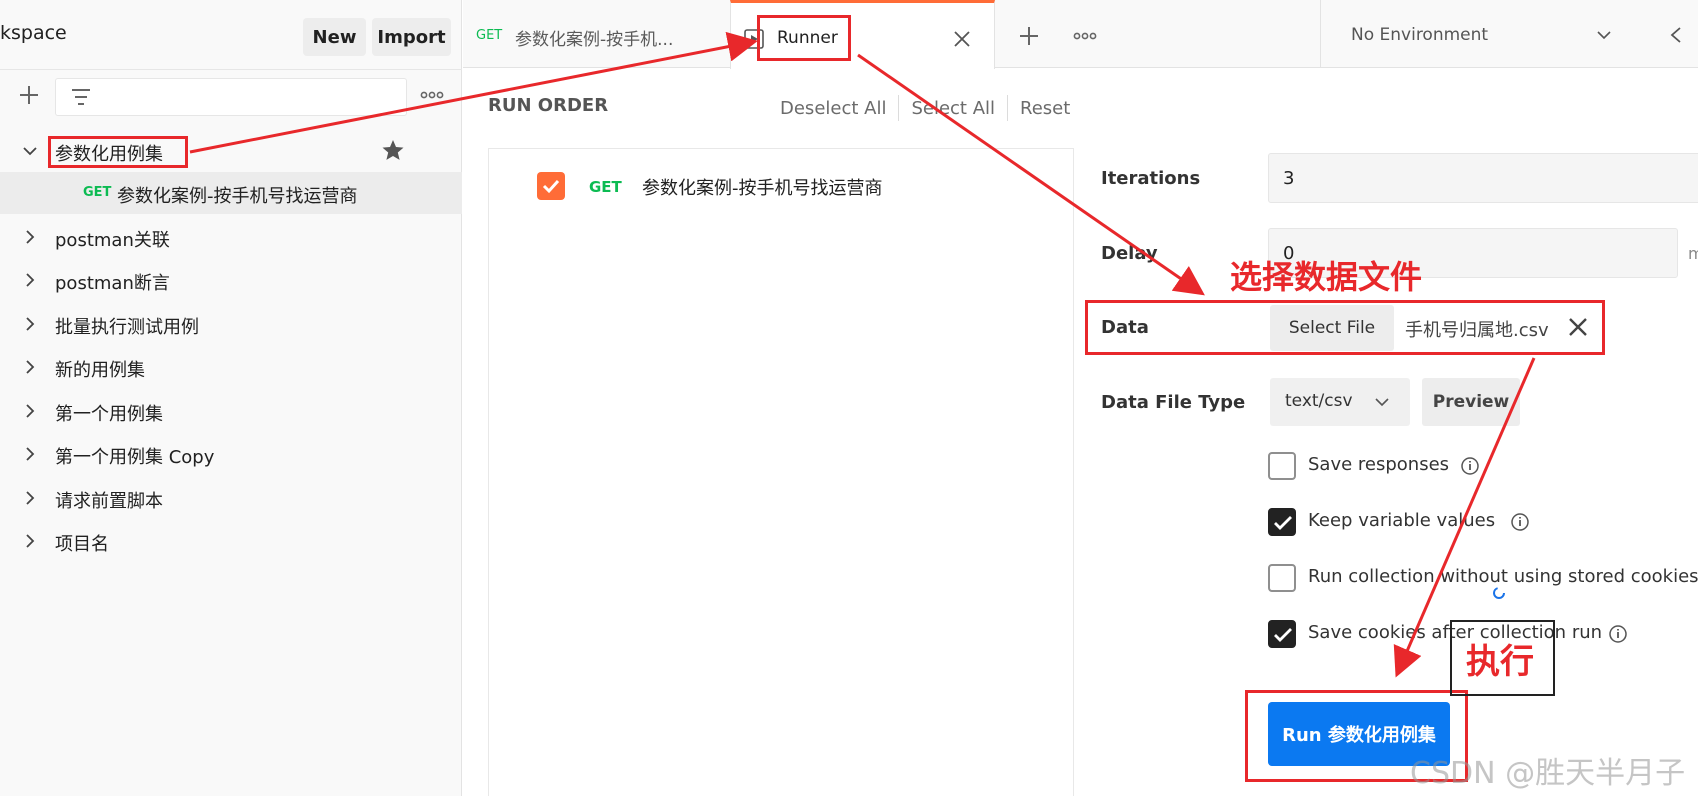  What do you see at coordinates (605, 187) in the screenshot?
I see `run-order-method: GET` at bounding box center [605, 187].